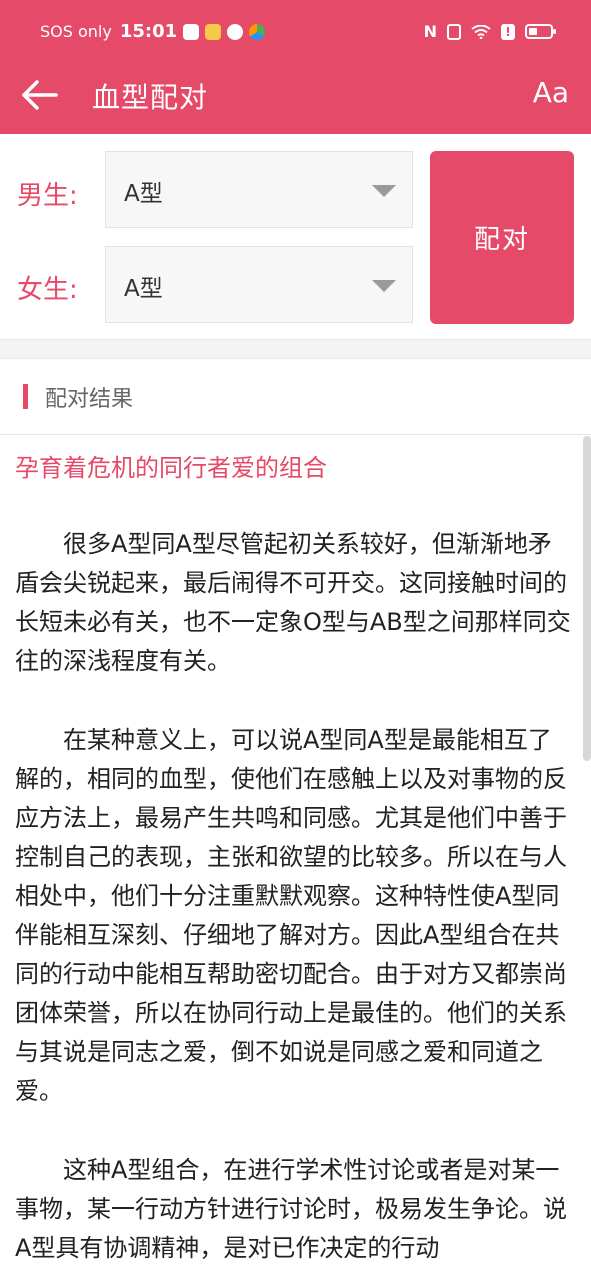 Image resolution: width=591 pixels, height=1280 pixels. What do you see at coordinates (502, 237) in the screenshot?
I see `pair-button: 配对` at bounding box center [502, 237].